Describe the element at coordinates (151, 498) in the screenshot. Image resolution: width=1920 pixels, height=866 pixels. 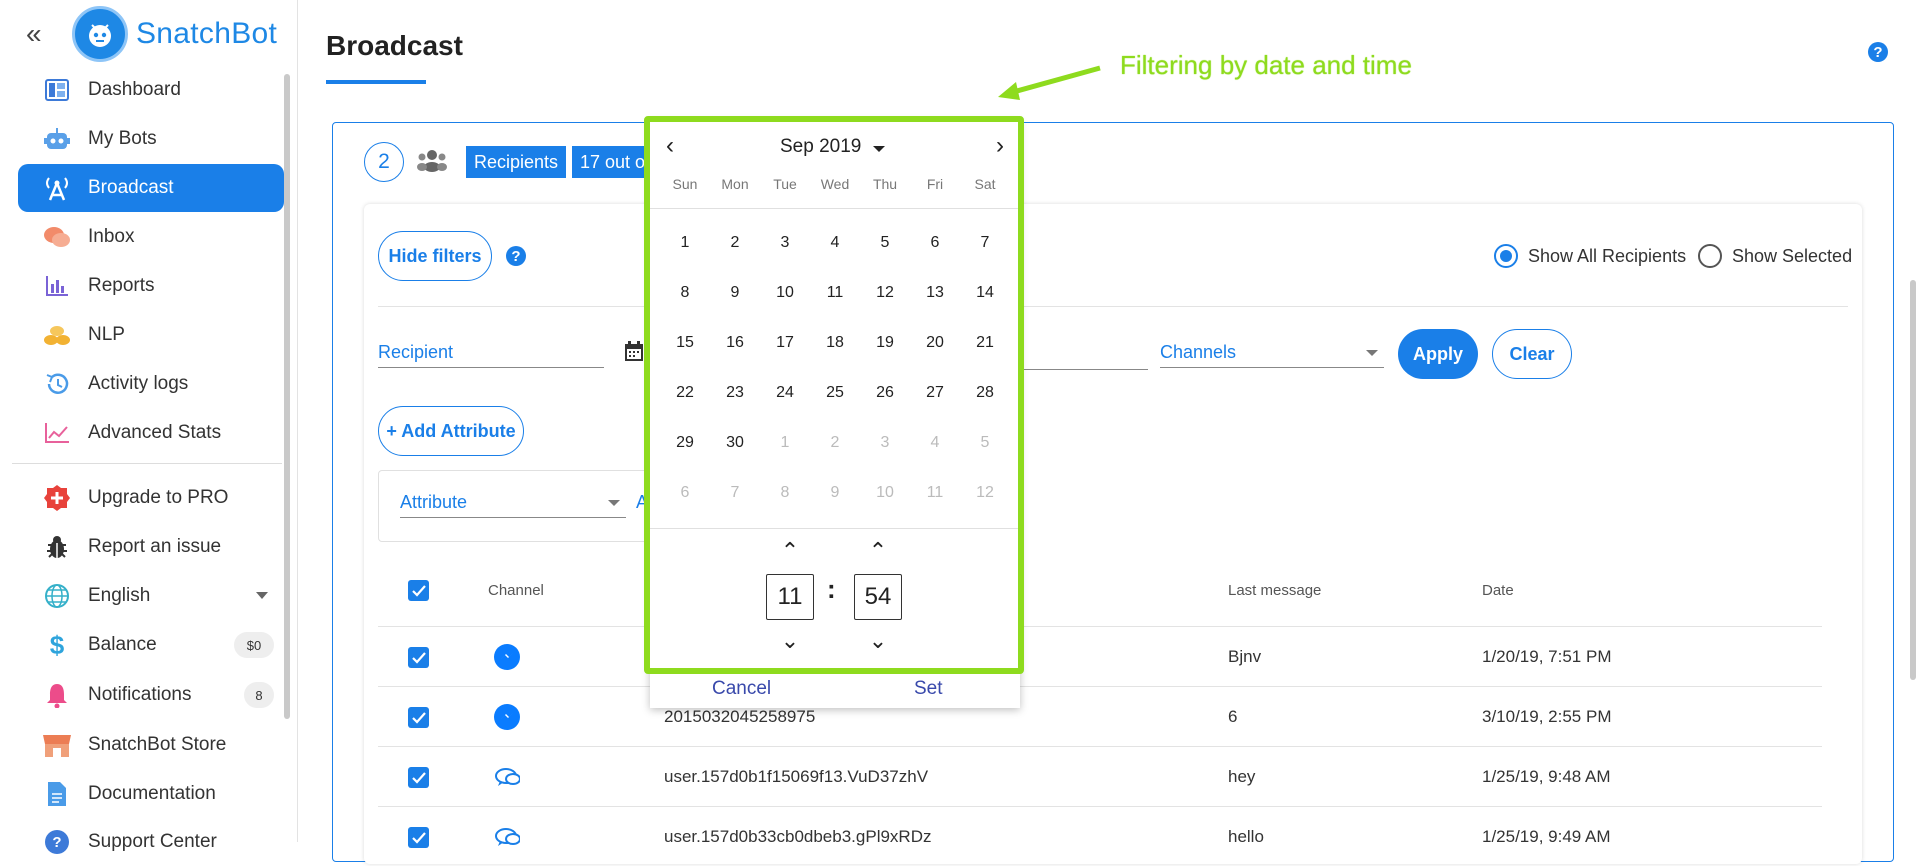
I see `sidebar-item-upgrade: Upgrade to PRO` at that location.